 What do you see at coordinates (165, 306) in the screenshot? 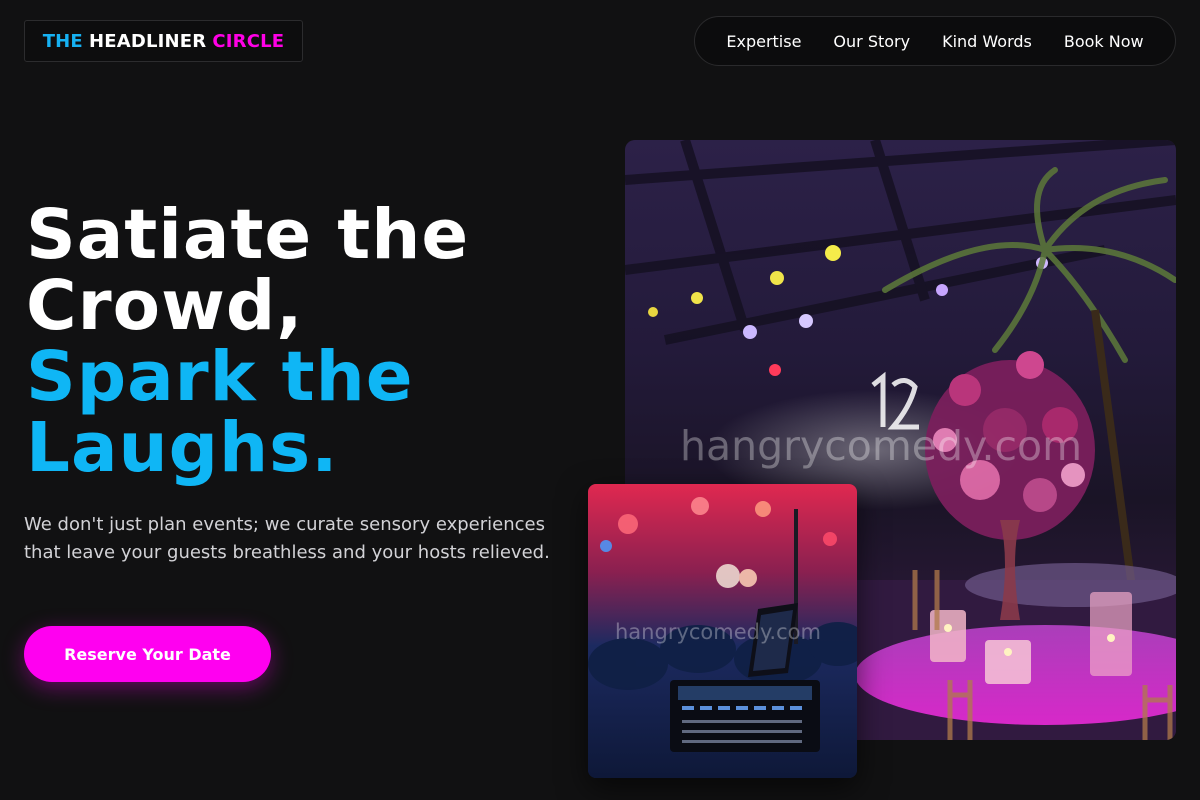
I see `headline-line-2: Crowd,` at bounding box center [165, 306].